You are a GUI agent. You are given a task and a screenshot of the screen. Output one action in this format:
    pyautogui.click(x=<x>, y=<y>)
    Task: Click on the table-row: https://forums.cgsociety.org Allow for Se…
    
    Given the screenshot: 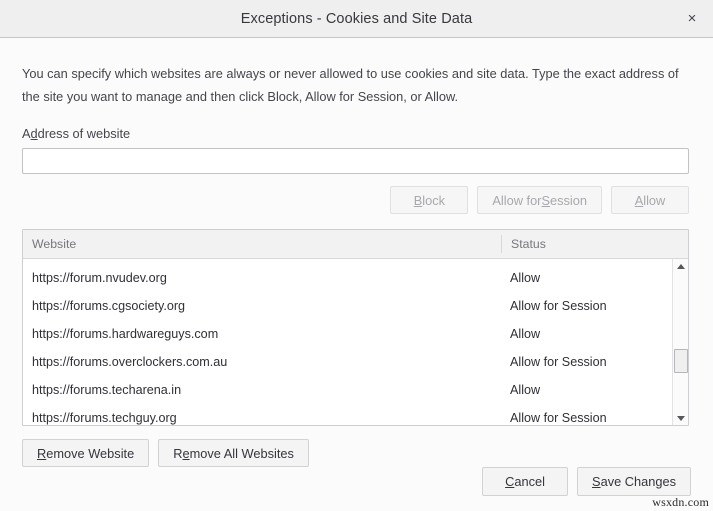 What is the action you would take?
    pyautogui.click(x=347, y=306)
    